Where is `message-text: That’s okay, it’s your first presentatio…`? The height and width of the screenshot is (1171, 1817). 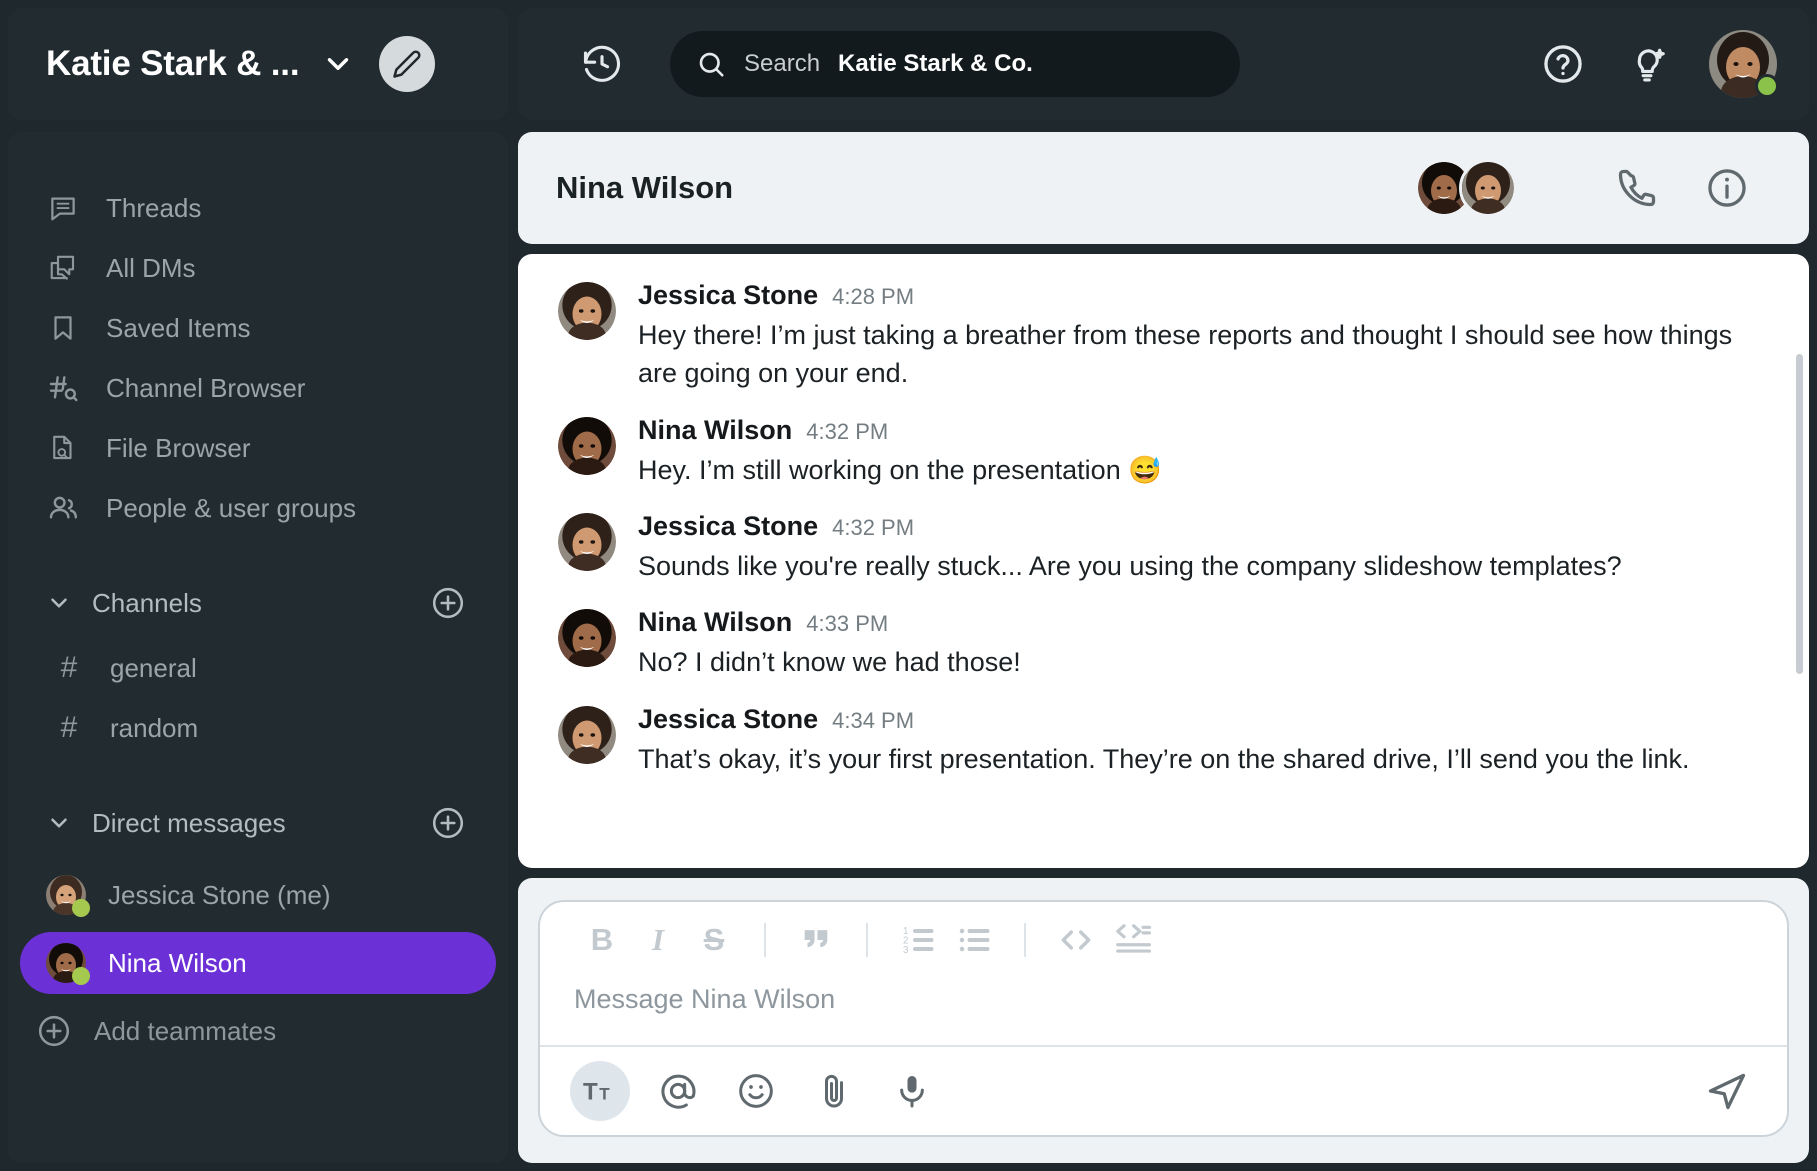 message-text: That’s okay, it’s your first presentatio… is located at coordinates (1164, 758).